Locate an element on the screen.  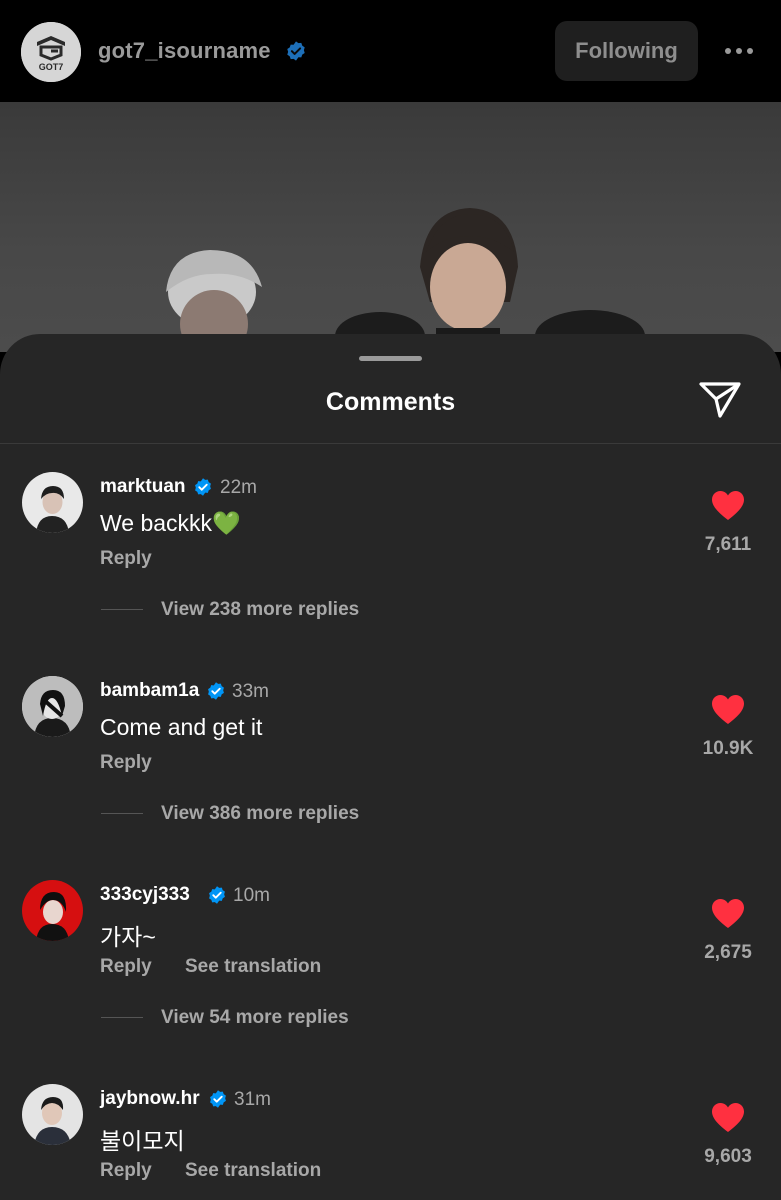
like-count: 9,603 is located at coordinates (728, 1156).